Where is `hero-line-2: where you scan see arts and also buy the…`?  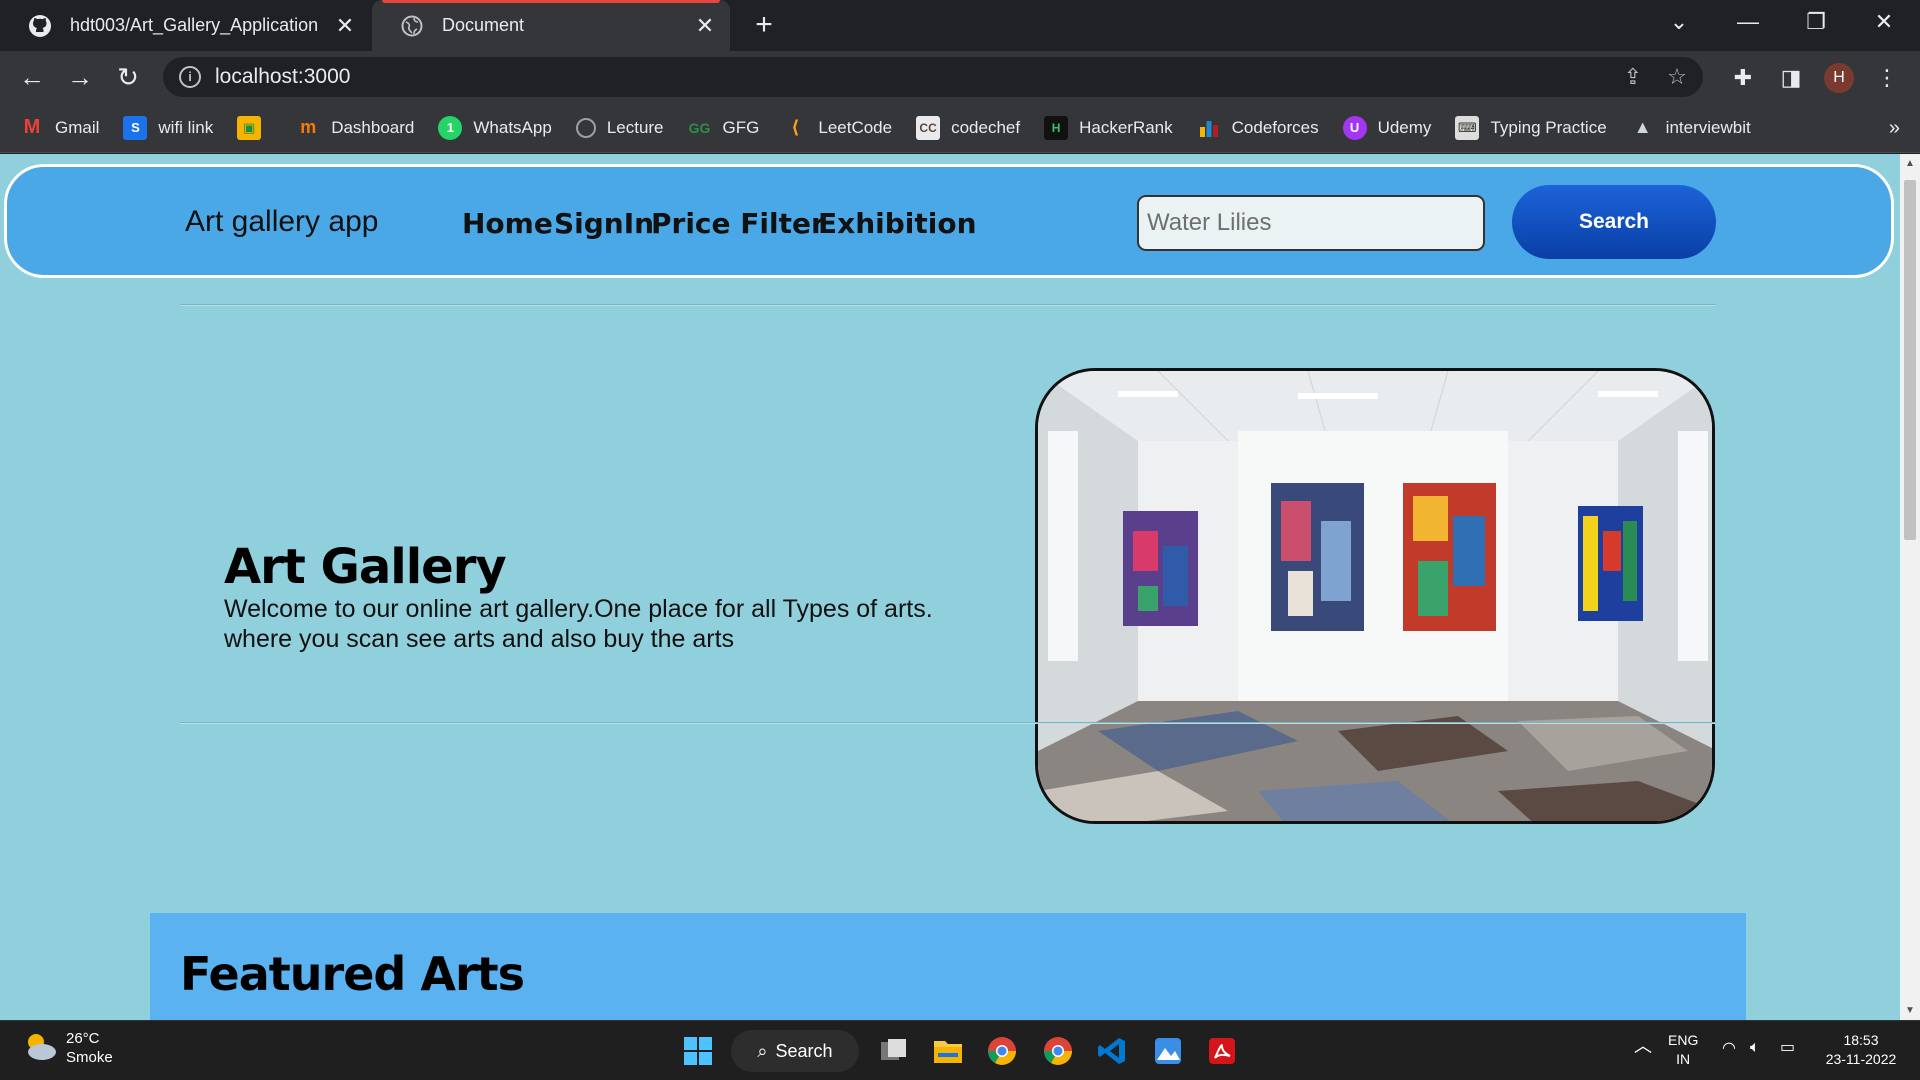
hero-line-2: where you scan see arts and also buy the… is located at coordinates (479, 639).